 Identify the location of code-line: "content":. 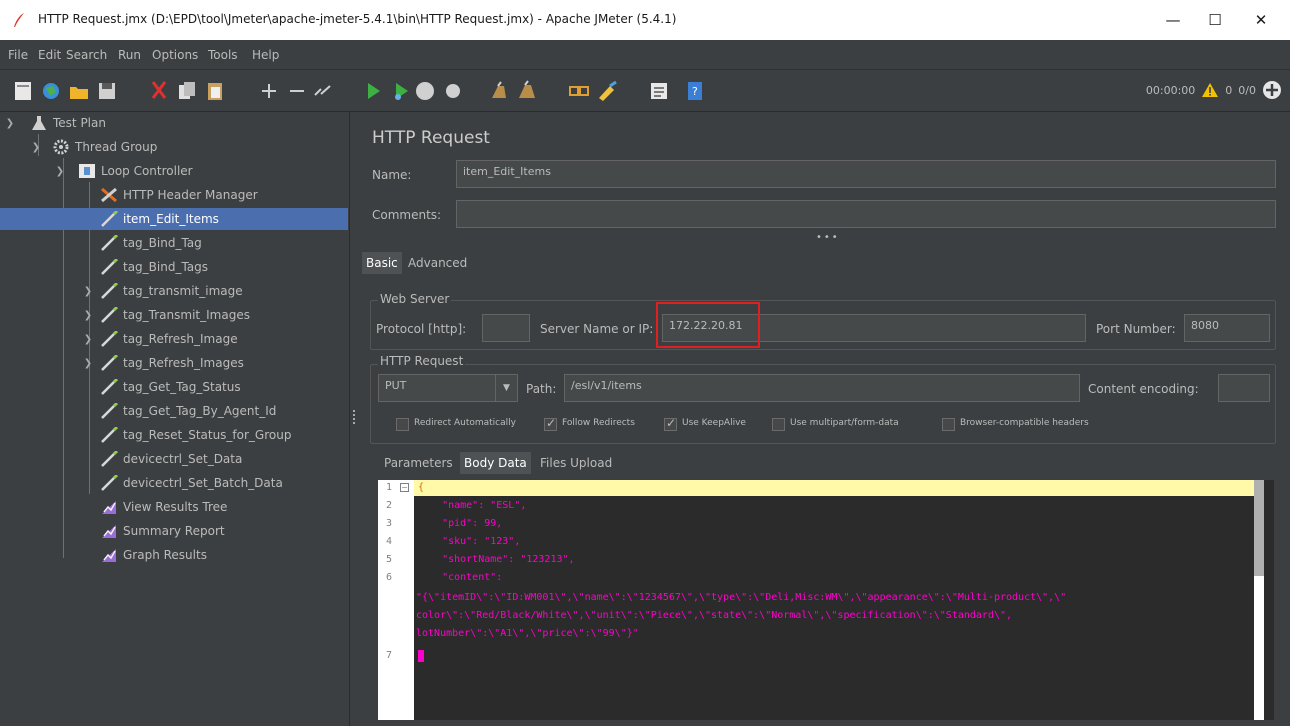
(460, 577).